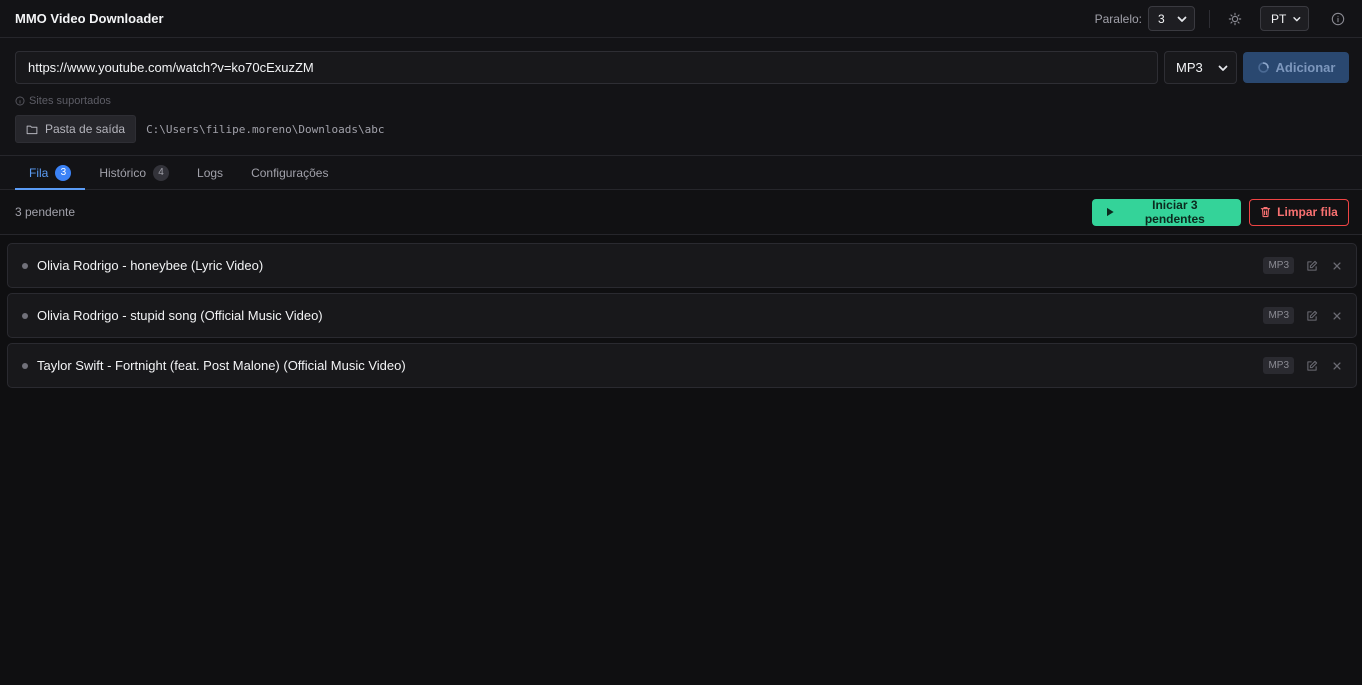 This screenshot has width=1362, height=685. What do you see at coordinates (1118, 18) in the screenshot?
I see `parallel-label: Paralelo:` at bounding box center [1118, 18].